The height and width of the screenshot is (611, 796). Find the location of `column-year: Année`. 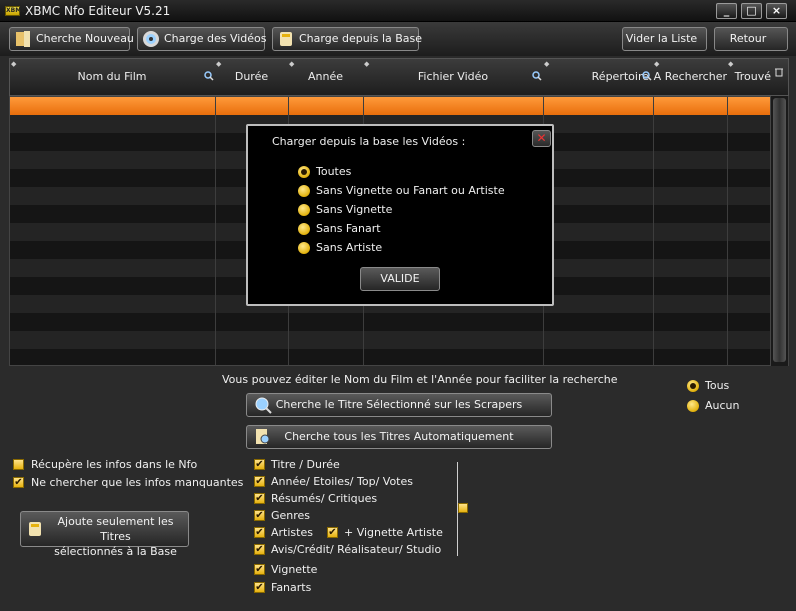

column-year: Année is located at coordinates (325, 77).